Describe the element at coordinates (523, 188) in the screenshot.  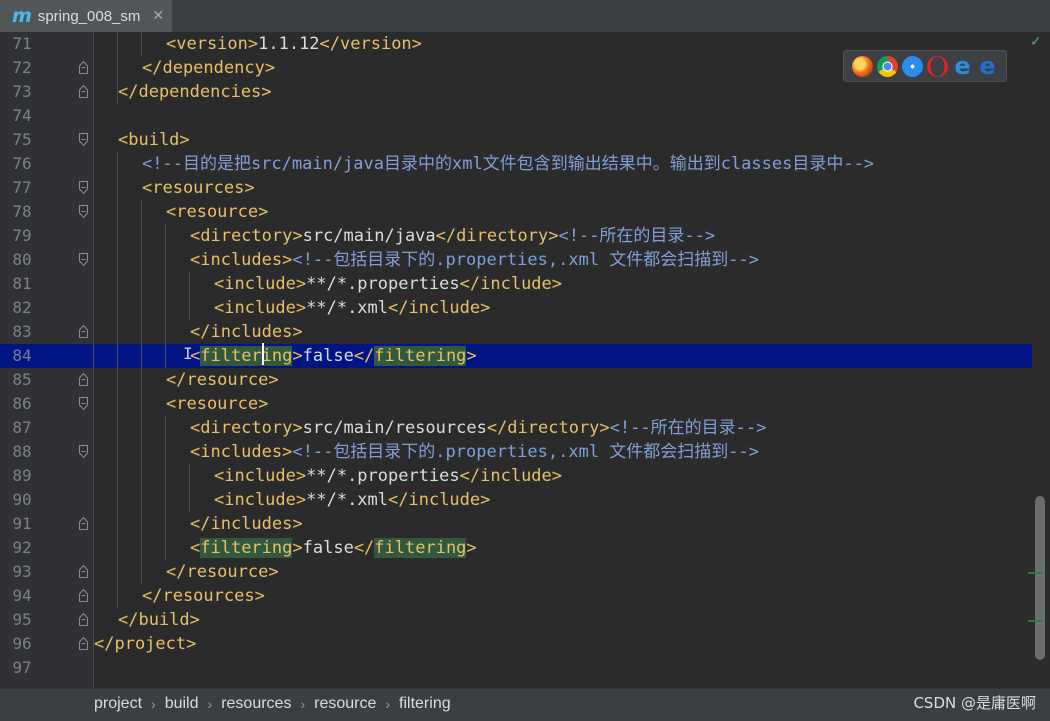
I see `code-line: 77 <resources>` at that location.